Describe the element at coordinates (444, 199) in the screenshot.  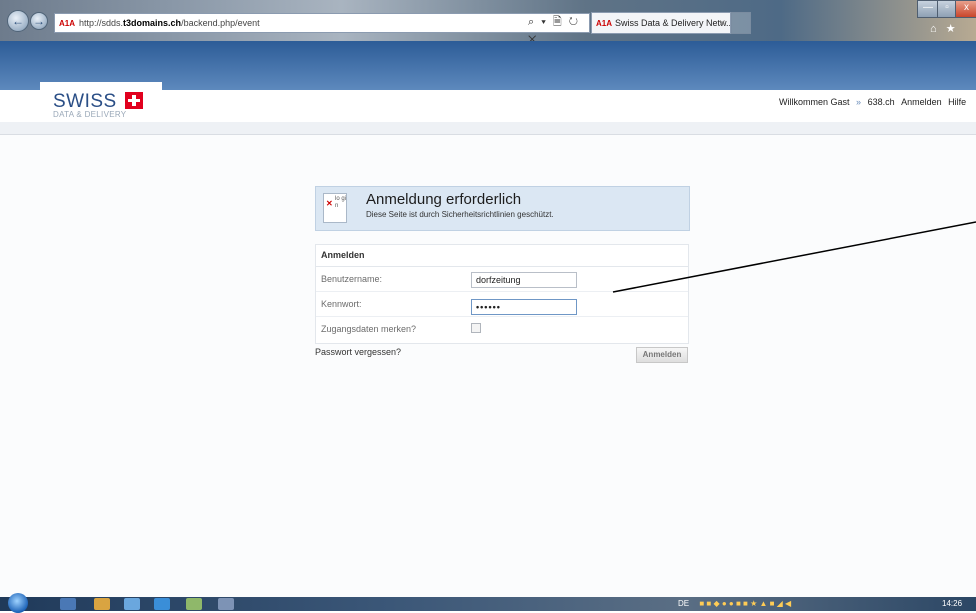
I see `notice-title: Anmeldung erforderlich` at that location.